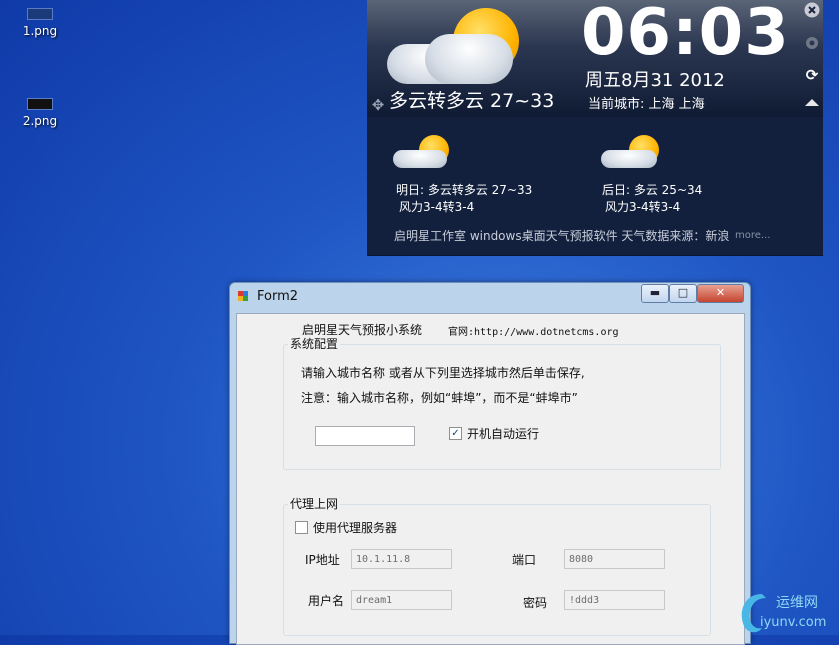 Image resolution: width=839 pixels, height=645 pixels. Describe the element at coordinates (378, 105) in the screenshot. I see `move-icon: ✥` at that location.